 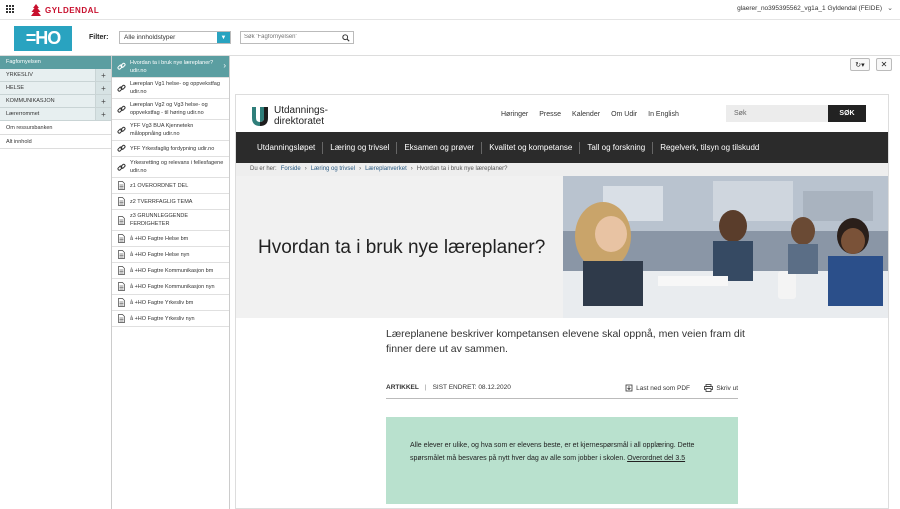 I want to click on udir-logo-line2: direktoratet, so click(x=299, y=121).